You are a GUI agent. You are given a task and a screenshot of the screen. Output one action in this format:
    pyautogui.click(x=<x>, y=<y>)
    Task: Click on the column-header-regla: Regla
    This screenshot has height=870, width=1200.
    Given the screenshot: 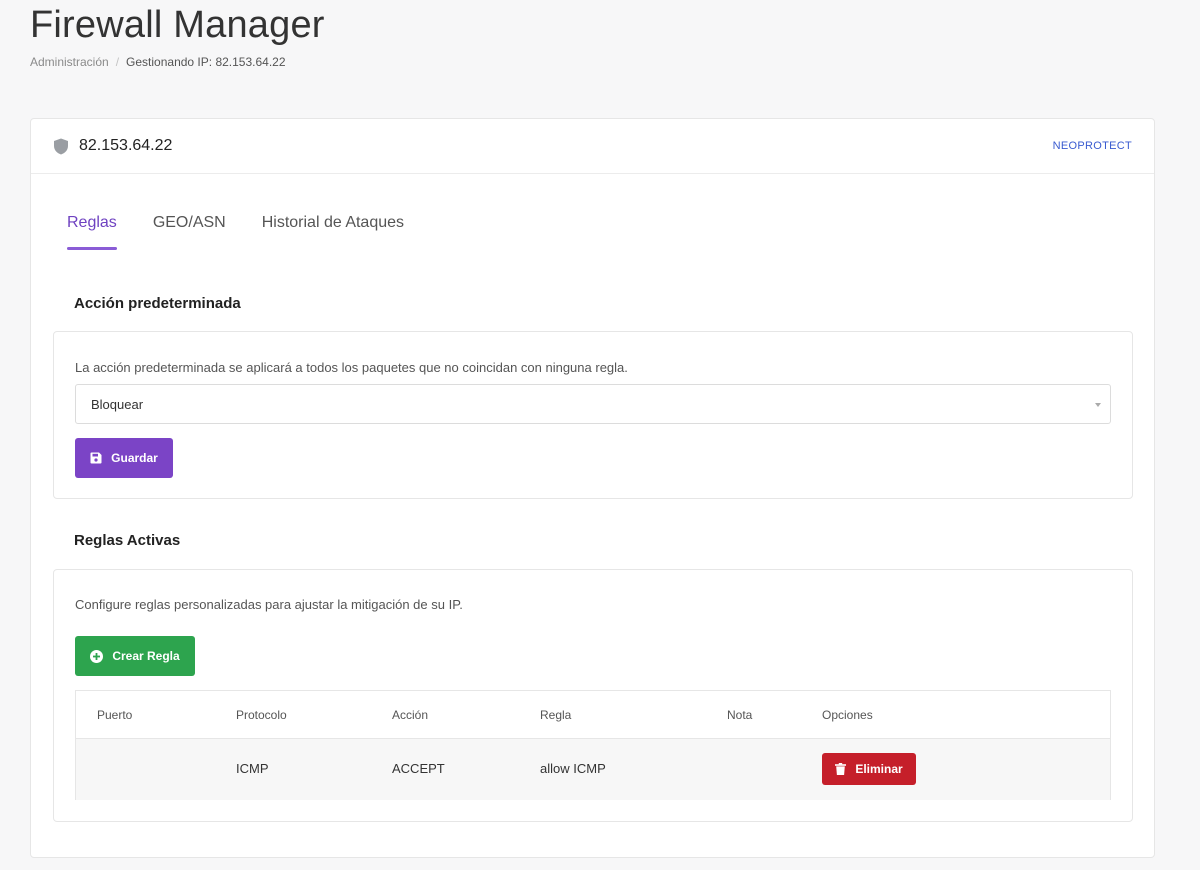 What is the action you would take?
    pyautogui.click(x=556, y=715)
    